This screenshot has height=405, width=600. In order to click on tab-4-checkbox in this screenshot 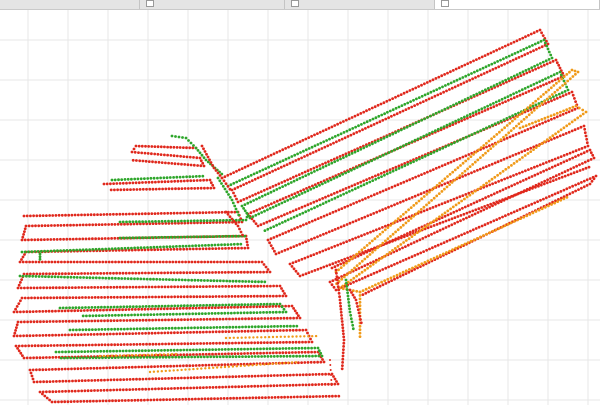, I will do `click(445, 3)`.